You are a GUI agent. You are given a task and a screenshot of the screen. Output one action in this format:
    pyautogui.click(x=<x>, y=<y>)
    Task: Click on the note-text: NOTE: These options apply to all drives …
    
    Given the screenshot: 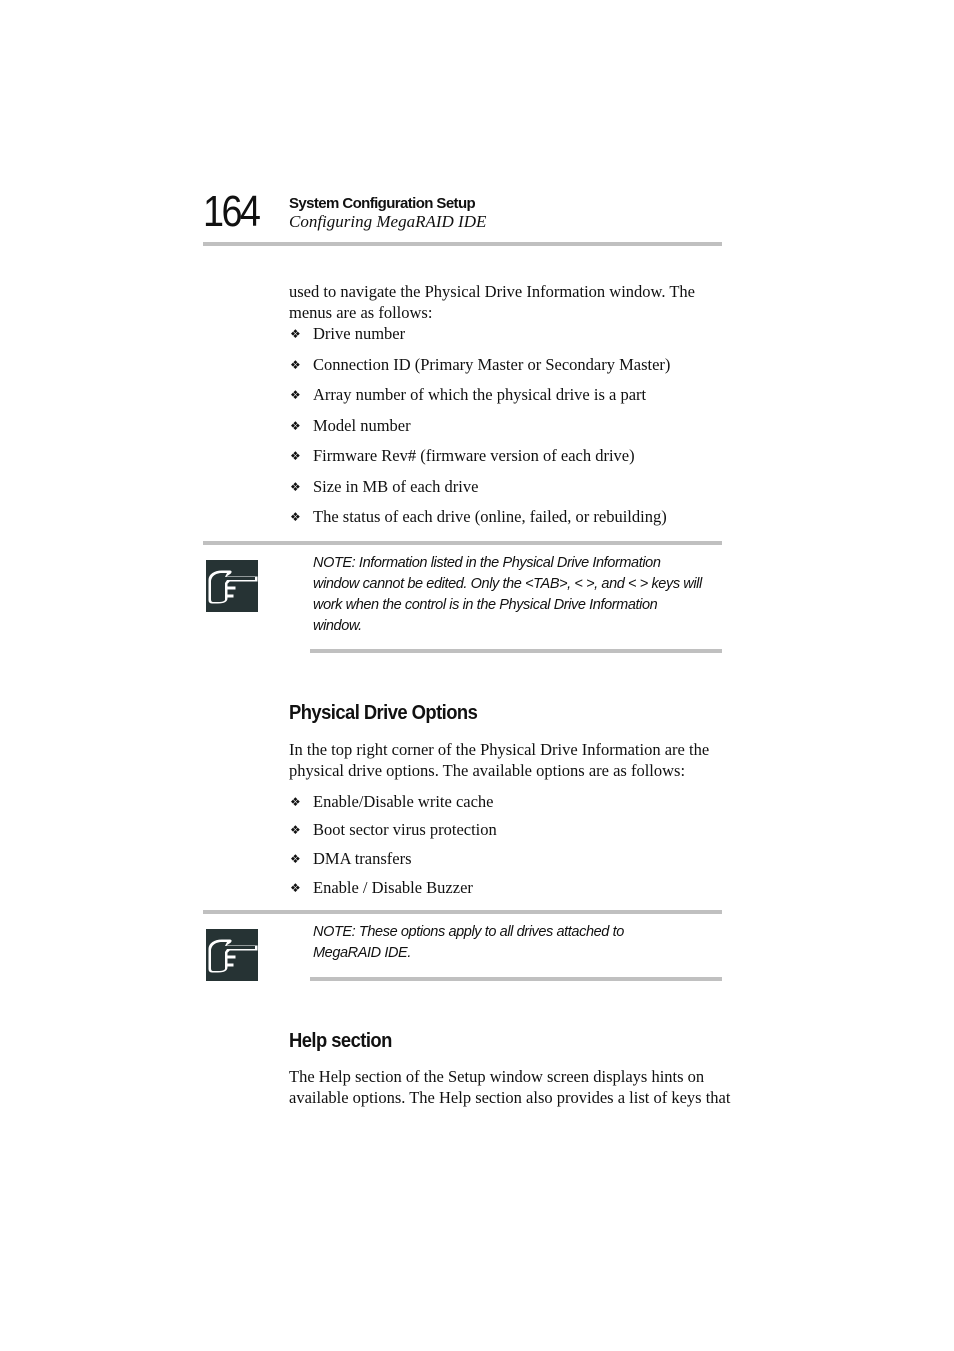 What is the action you would take?
    pyautogui.click(x=468, y=942)
    